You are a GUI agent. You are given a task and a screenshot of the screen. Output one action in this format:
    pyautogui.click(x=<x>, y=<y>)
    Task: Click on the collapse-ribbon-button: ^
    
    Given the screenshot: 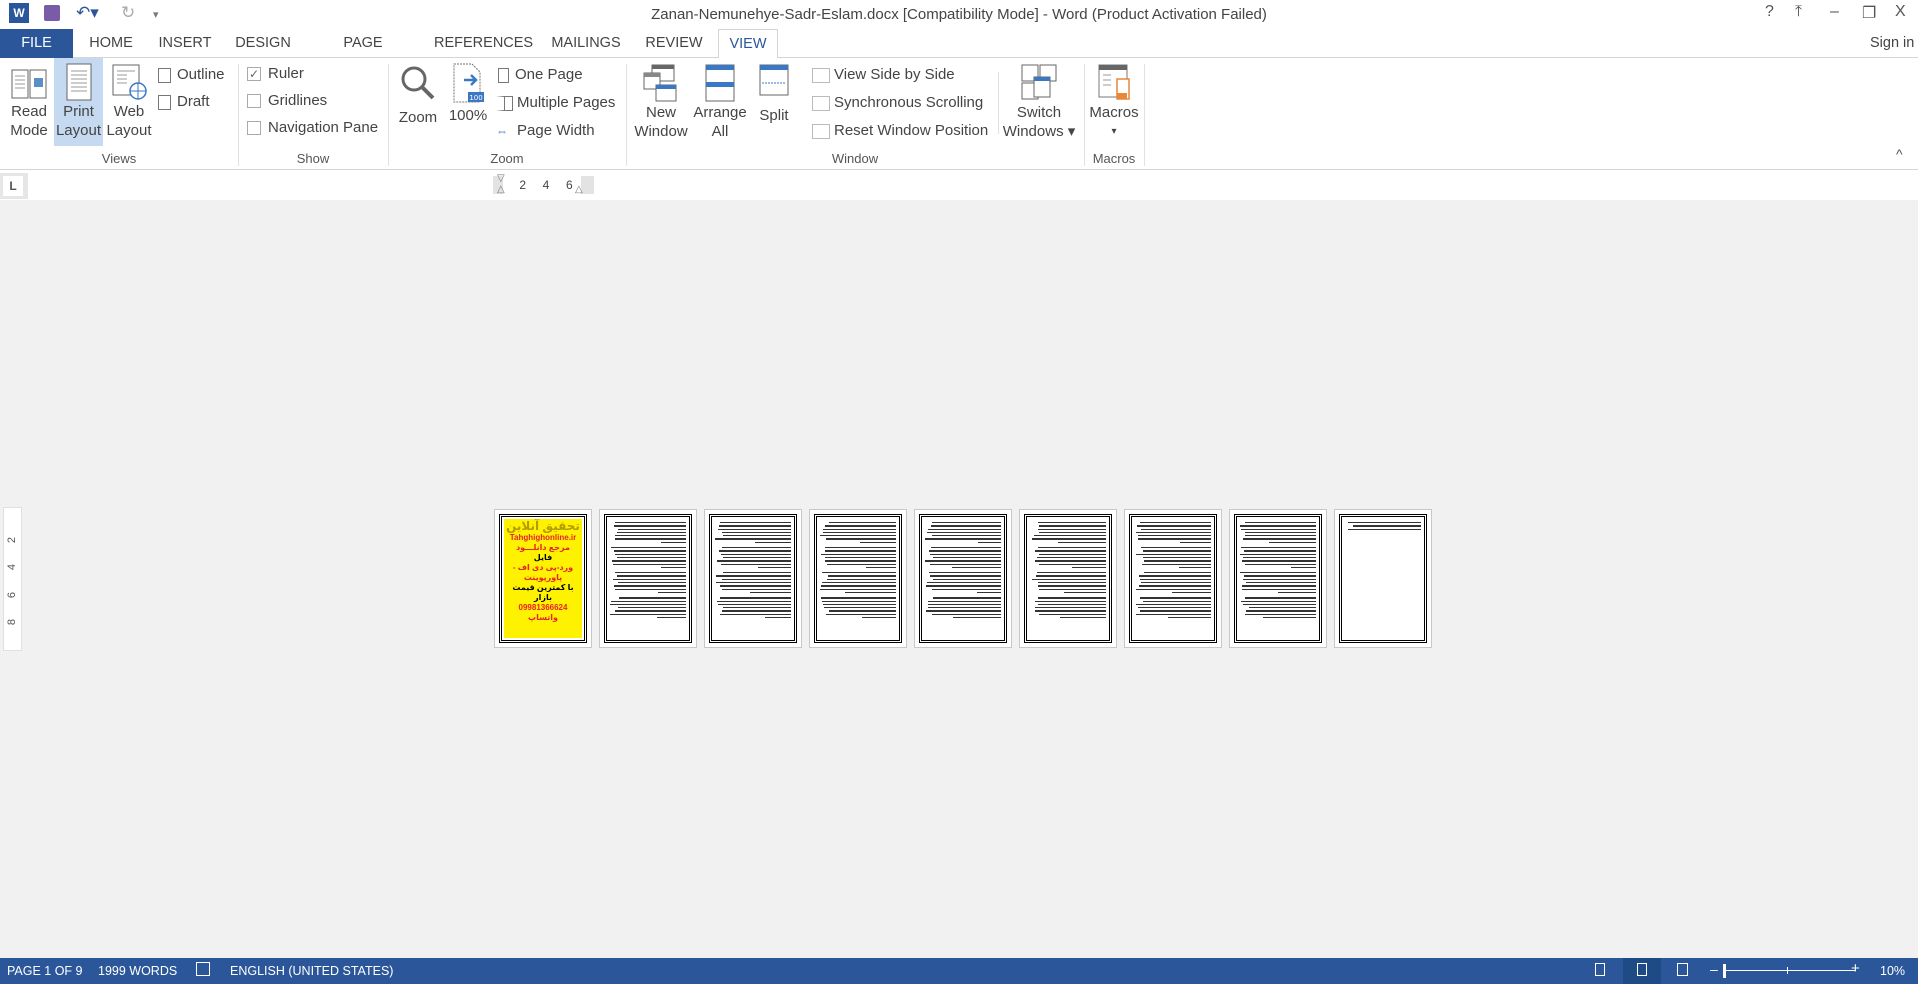 What is the action you would take?
    pyautogui.click(x=1899, y=154)
    